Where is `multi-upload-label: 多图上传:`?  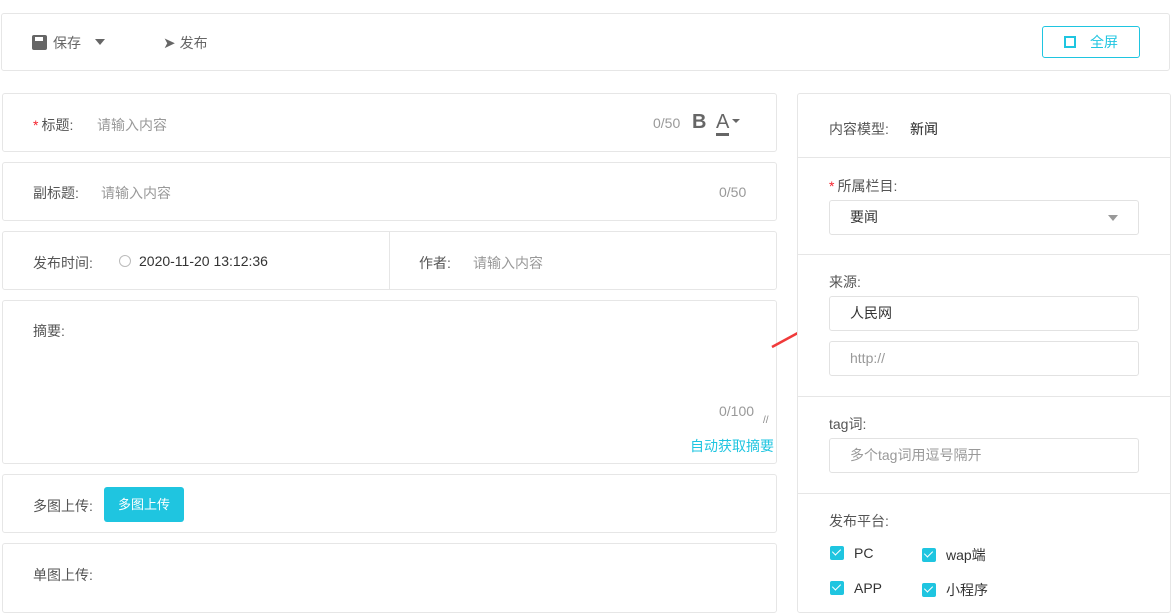
multi-upload-label: 多图上传: is located at coordinates (63, 506).